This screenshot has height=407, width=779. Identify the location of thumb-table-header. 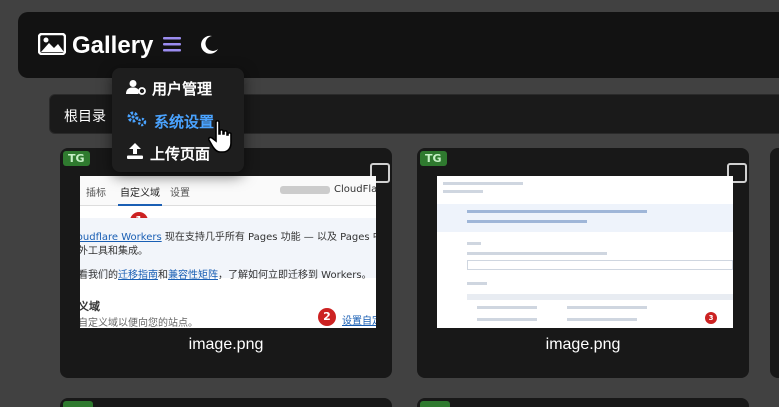
(600, 297).